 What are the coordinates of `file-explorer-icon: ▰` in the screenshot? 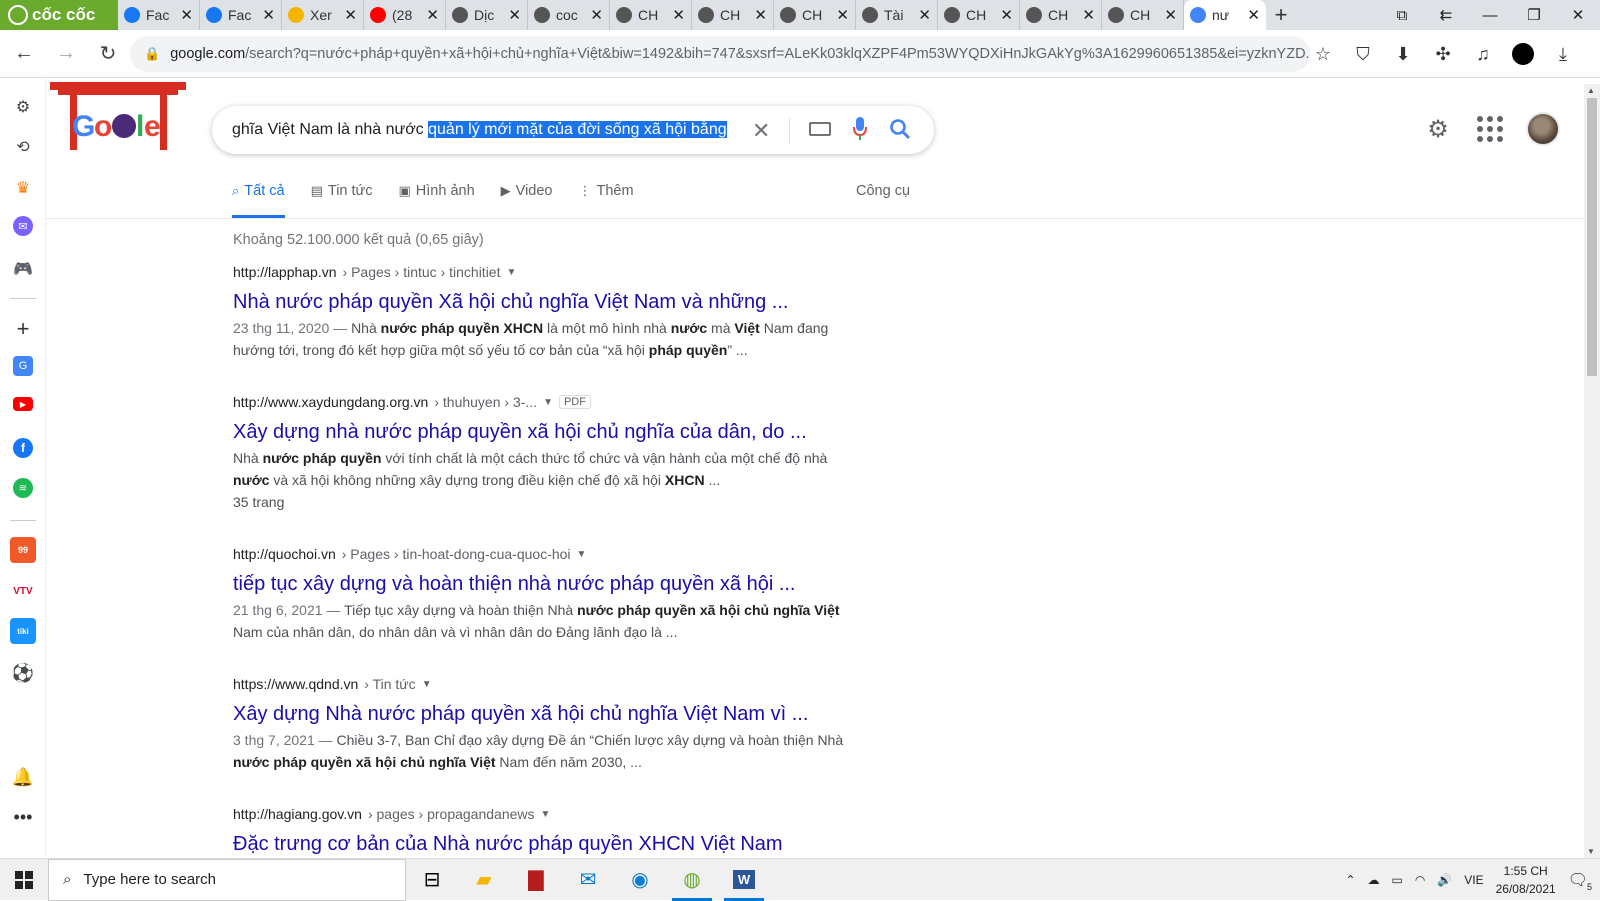 It's located at (484, 880).